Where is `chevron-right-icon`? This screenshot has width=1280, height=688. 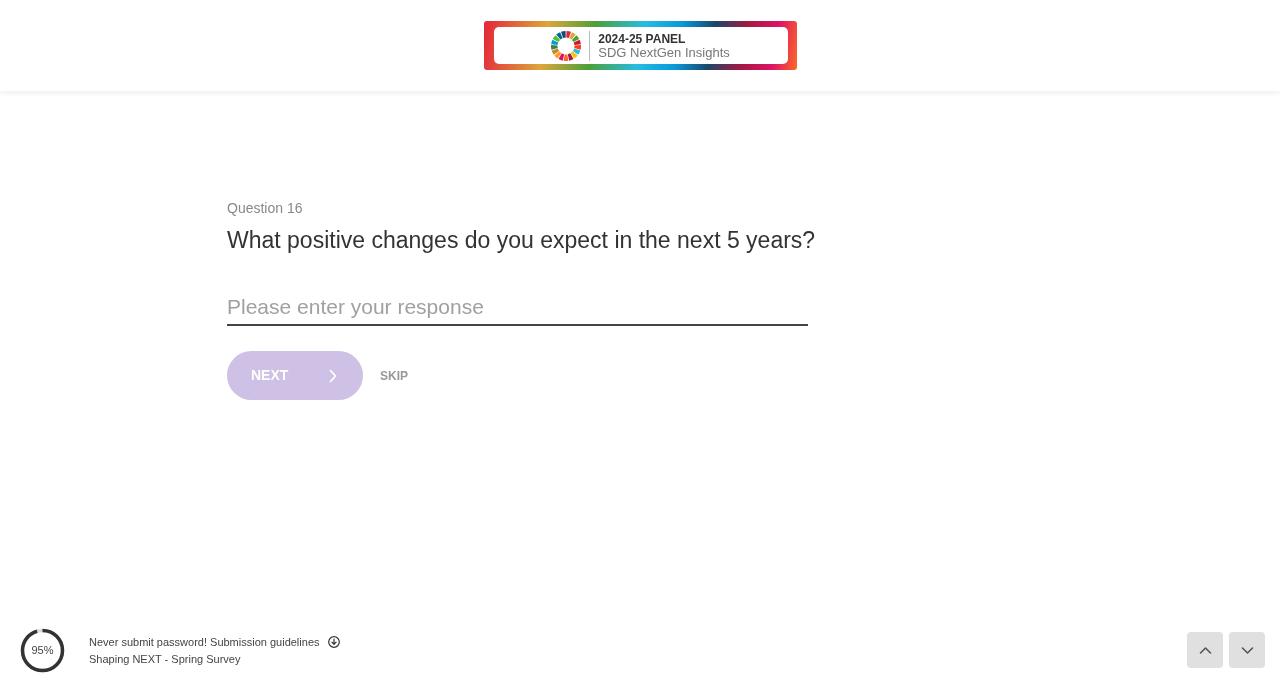
chevron-right-icon is located at coordinates (333, 375).